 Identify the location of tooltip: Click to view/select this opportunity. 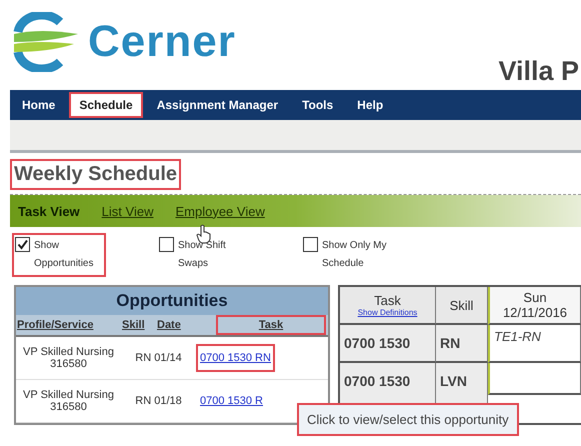
(408, 419).